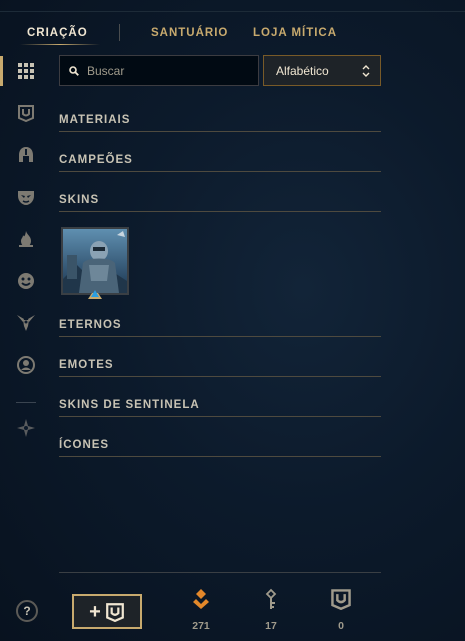 The image size is (465, 641). I want to click on skin-shard-card, so click(95, 263).